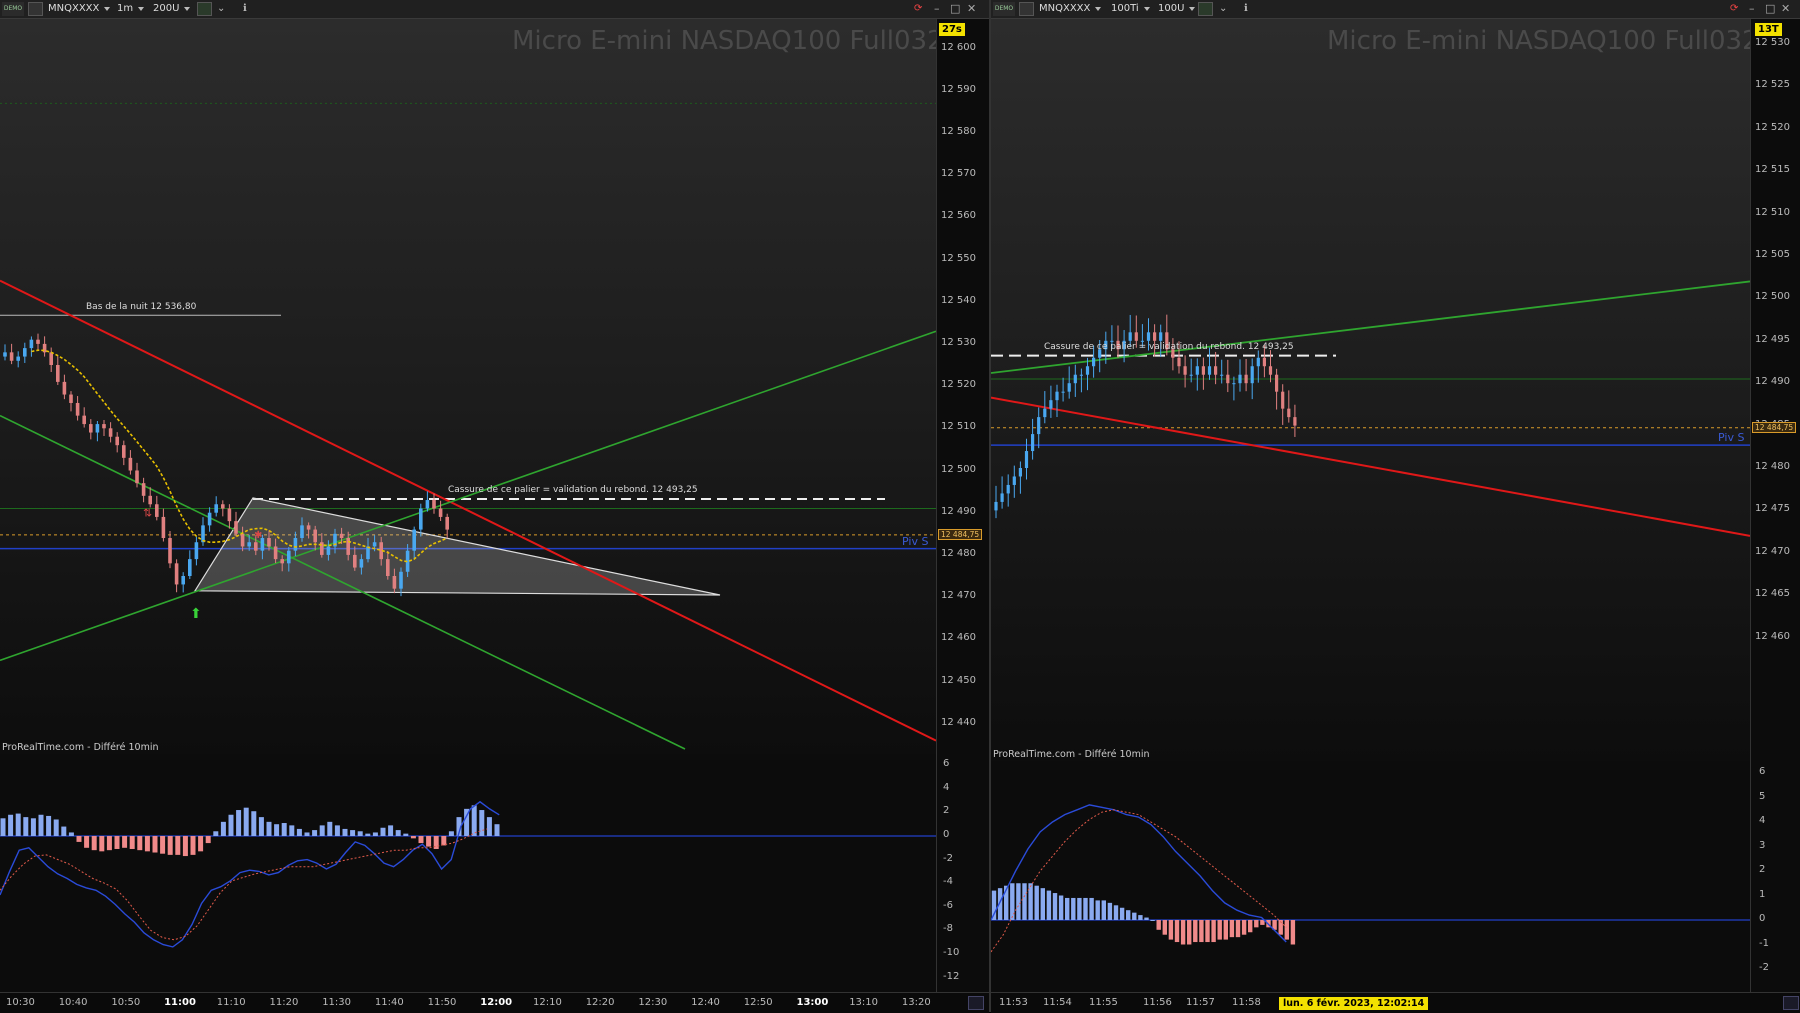 This screenshot has height=1013, width=1800. What do you see at coordinates (468, 874) in the screenshot?
I see `left-macd-indicator` at bounding box center [468, 874].